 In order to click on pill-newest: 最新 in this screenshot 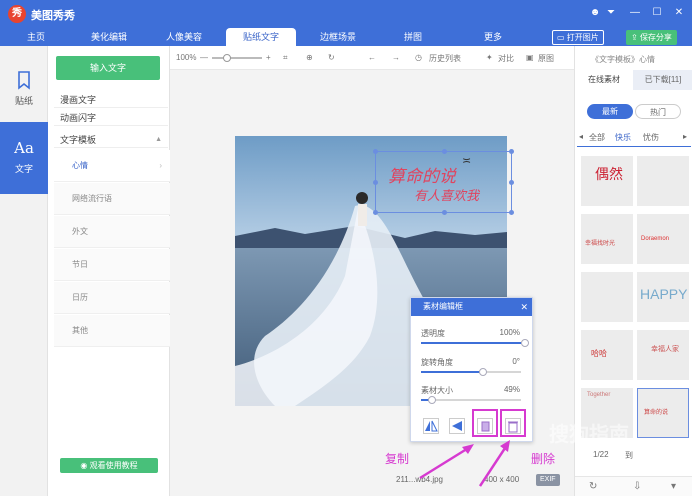, I will do `click(610, 111)`.